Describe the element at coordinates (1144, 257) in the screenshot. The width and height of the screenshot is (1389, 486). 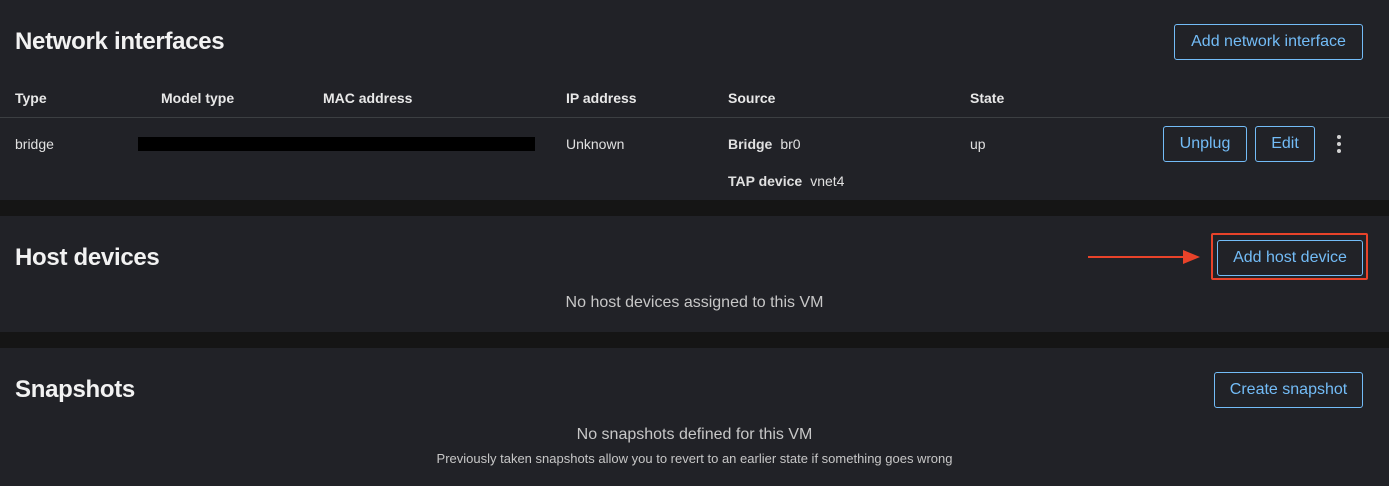
I see `red-arrow-icon` at that location.